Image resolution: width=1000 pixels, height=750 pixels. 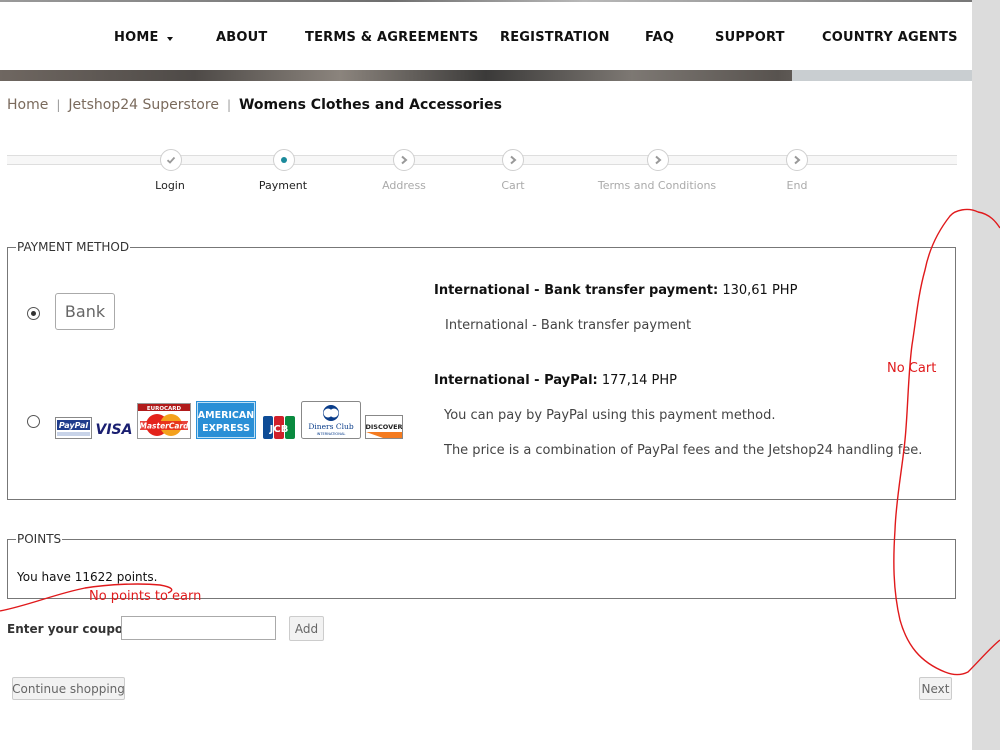 What do you see at coordinates (33, 421) in the screenshot?
I see `payment-paypal-radio` at bounding box center [33, 421].